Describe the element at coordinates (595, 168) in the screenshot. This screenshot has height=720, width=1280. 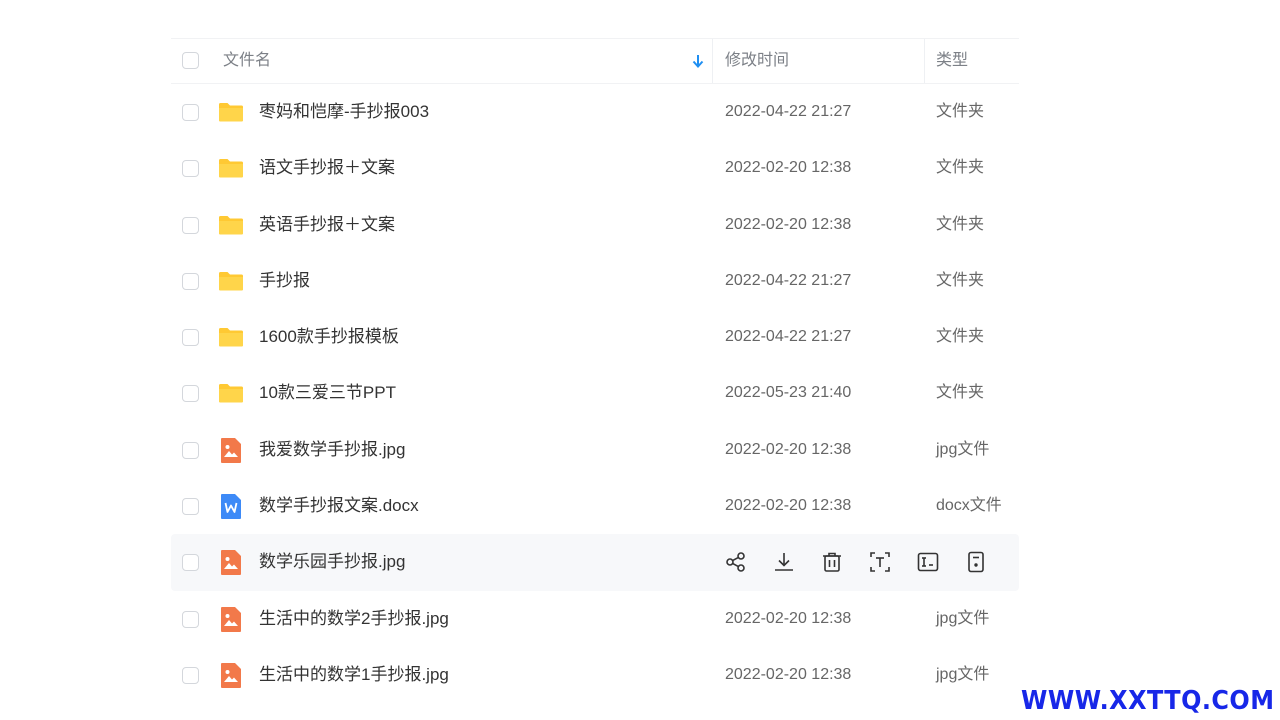
I see `file-row: 语文手抄报＋文案 2022-02-20 12:38 文件夹` at that location.